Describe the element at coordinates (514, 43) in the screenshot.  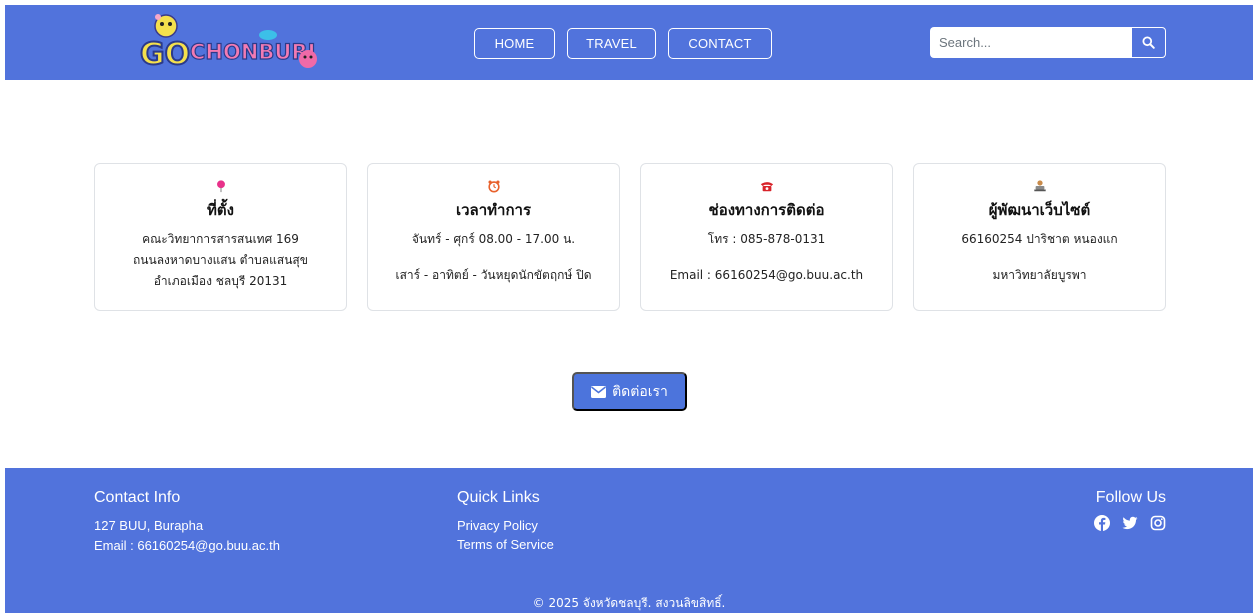
I see `nav-home-button: HOME` at that location.